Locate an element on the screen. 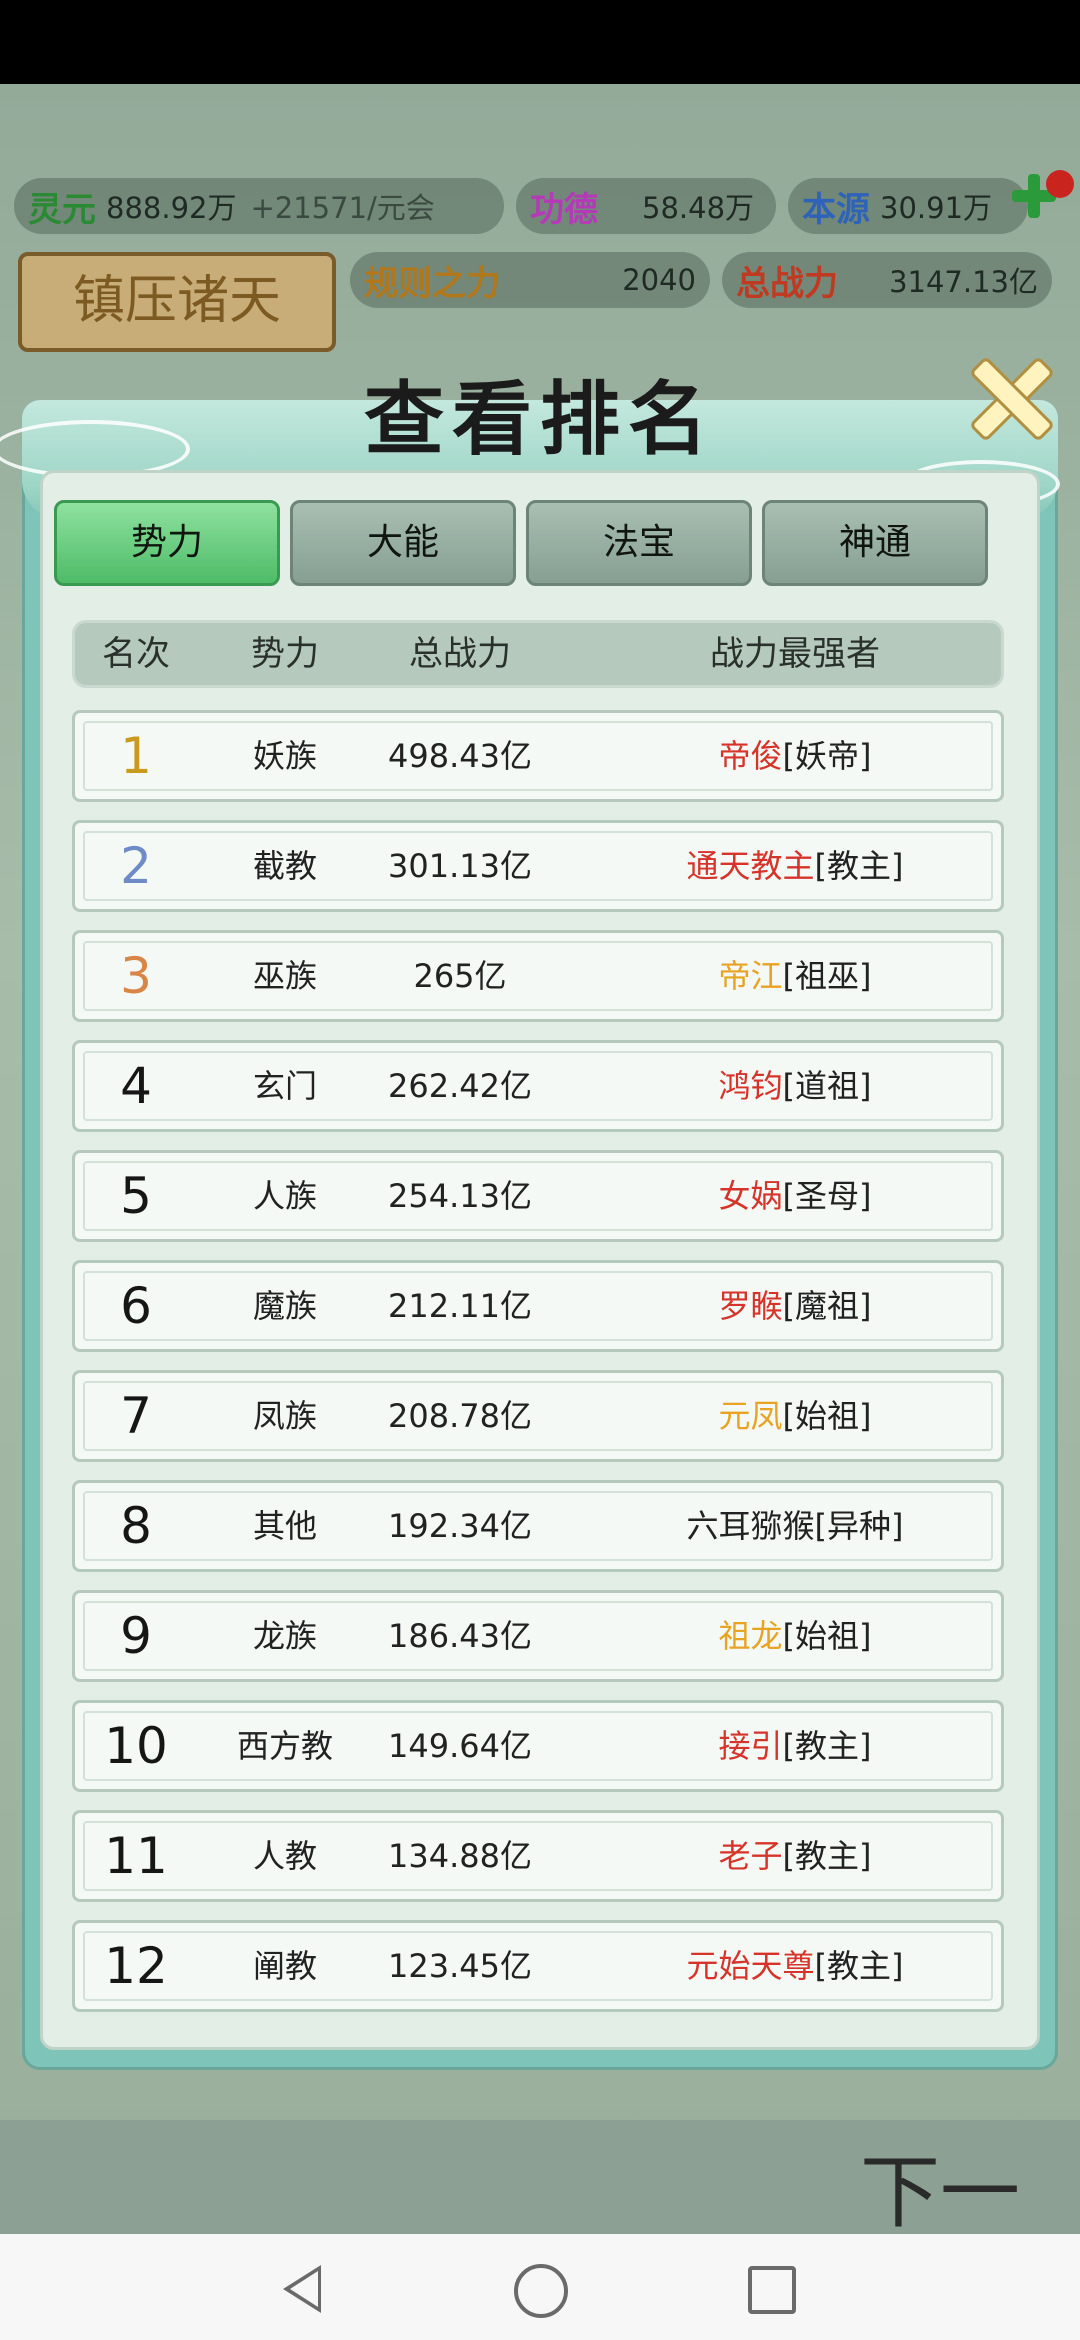  guize-resource: 规则之力 2040 is located at coordinates (530, 280).